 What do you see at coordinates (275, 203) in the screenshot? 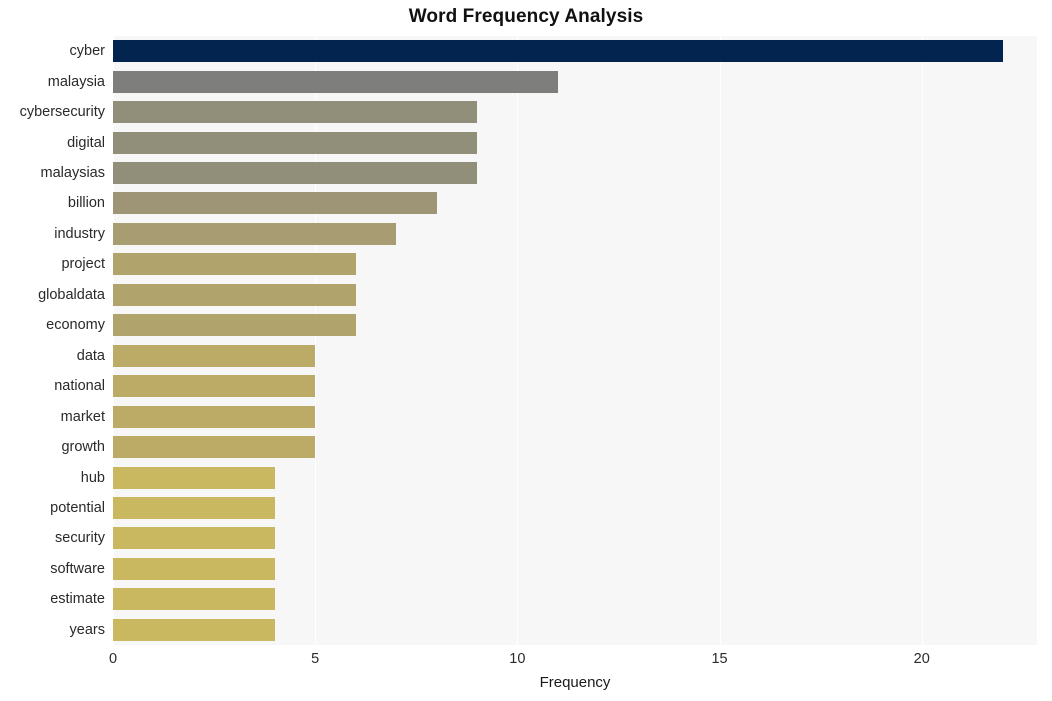
I see `bar-billion` at bounding box center [275, 203].